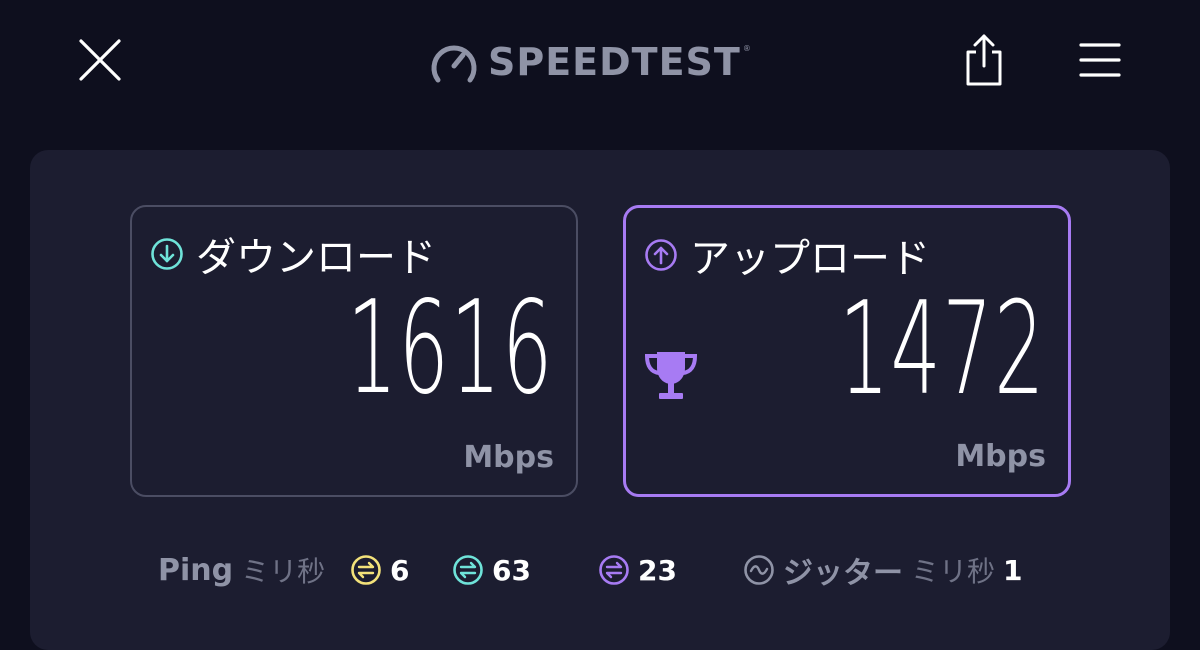 This screenshot has width=1200, height=650. I want to click on ping-label: Ping, so click(196, 570).